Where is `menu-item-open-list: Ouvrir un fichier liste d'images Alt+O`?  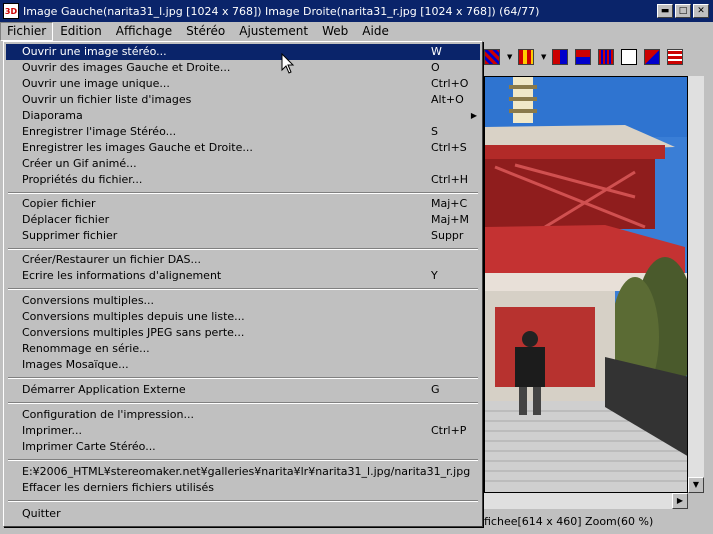
menu-item-open-list: Ouvrir un fichier liste d'images Alt+O is located at coordinates (243, 100).